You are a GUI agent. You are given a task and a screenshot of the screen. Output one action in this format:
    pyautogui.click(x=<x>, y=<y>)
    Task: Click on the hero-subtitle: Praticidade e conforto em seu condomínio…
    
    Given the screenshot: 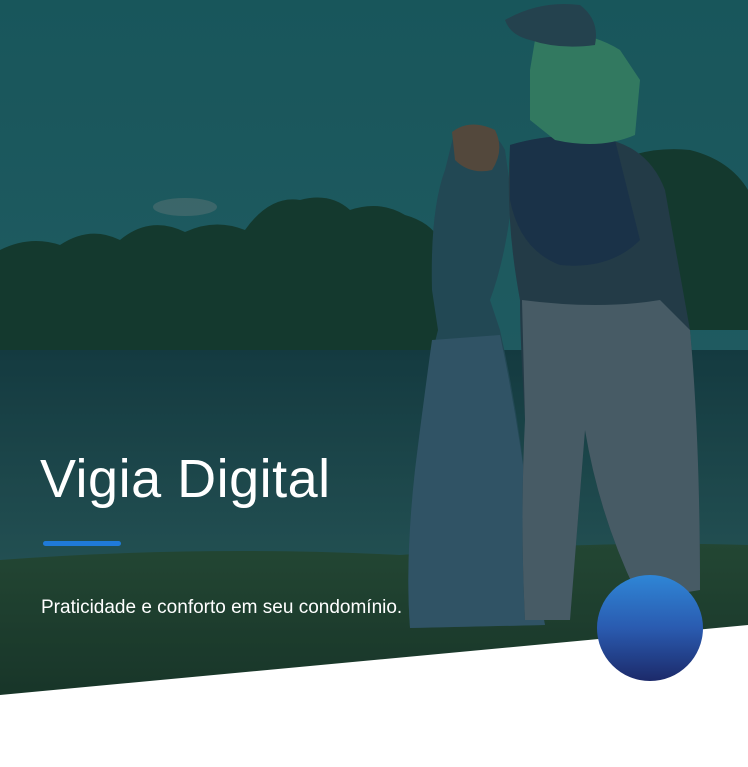 What is the action you would take?
    pyautogui.click(x=222, y=607)
    